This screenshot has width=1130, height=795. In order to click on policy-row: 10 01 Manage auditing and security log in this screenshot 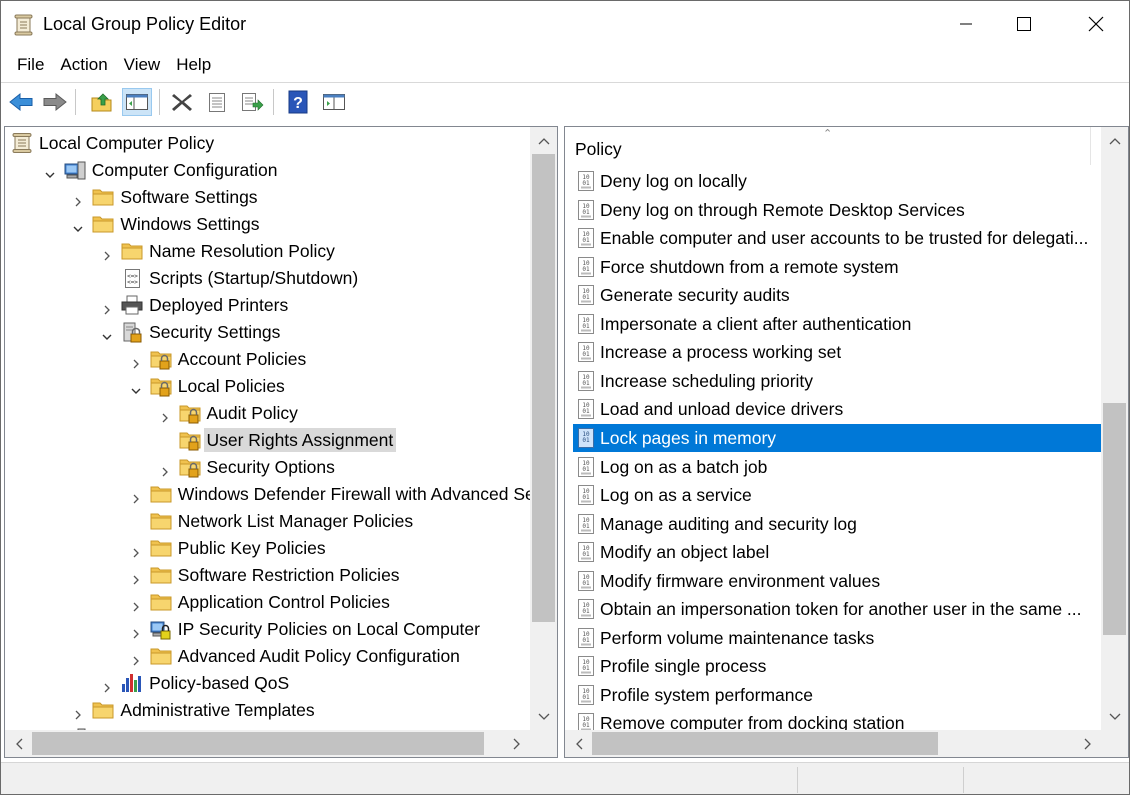, I will do `click(837, 524)`.